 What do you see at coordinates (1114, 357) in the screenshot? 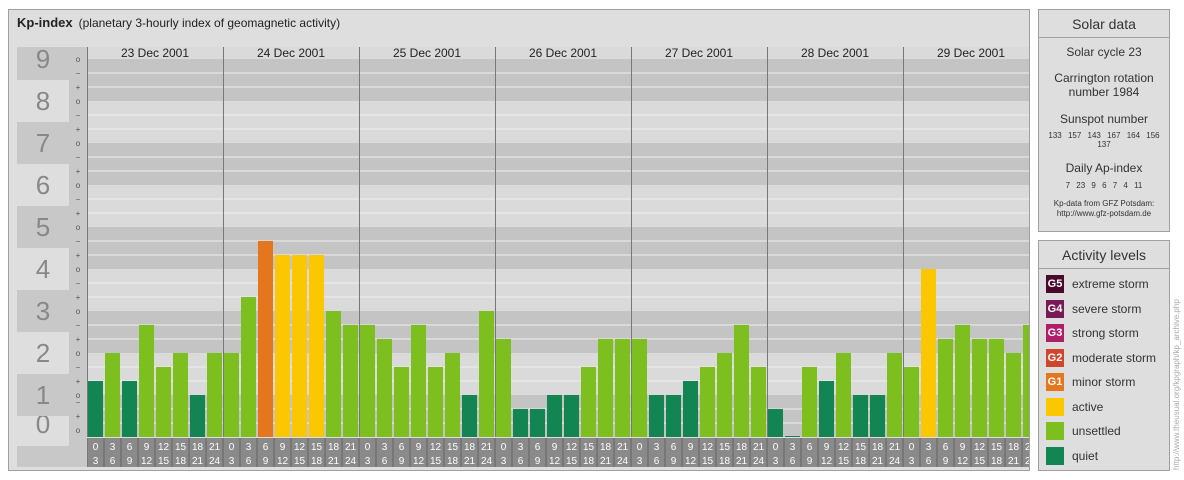
I see `level-label: moderate storm` at bounding box center [1114, 357].